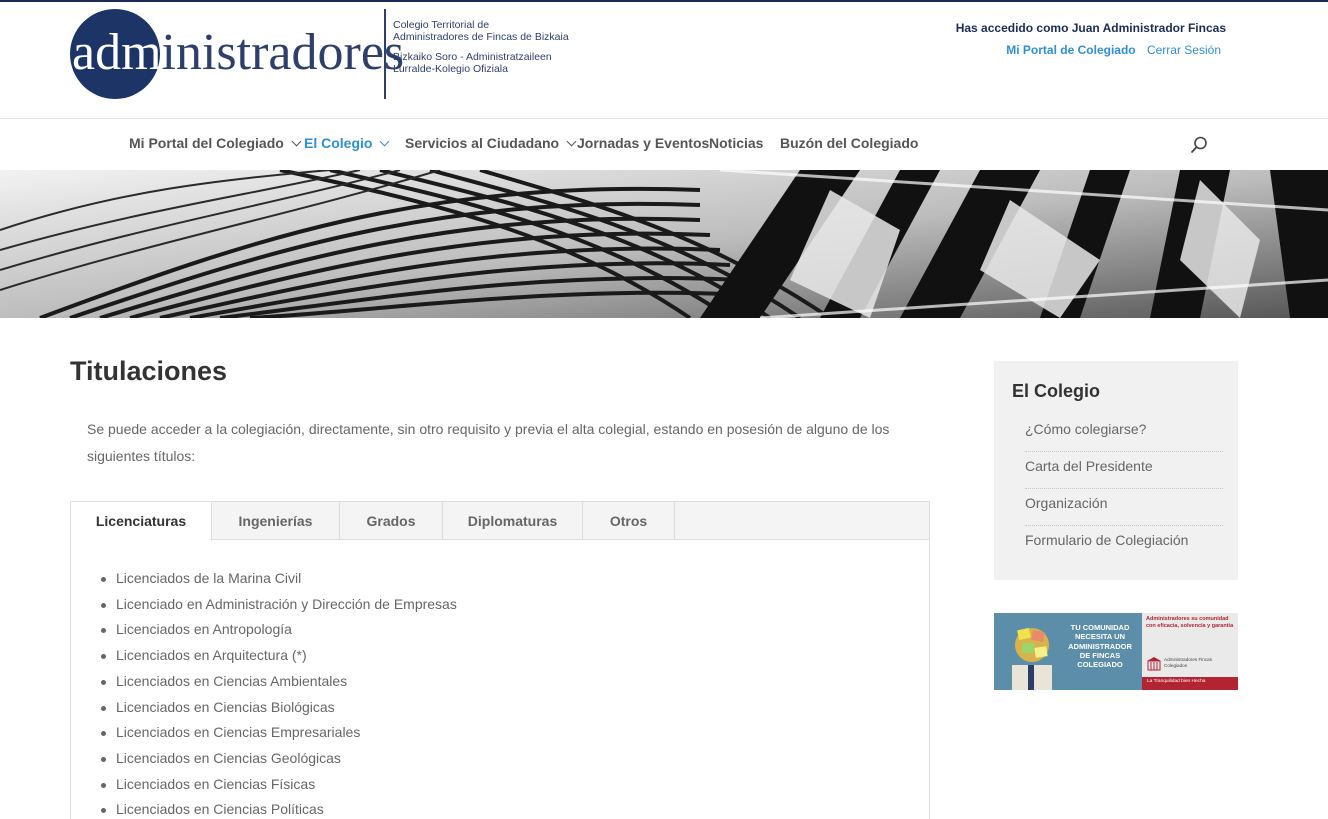 The height and width of the screenshot is (819, 1328). Describe the element at coordinates (472, 57) in the screenshot. I see `logo-line-3: Bizkaiko Soro - Administratzaileen` at that location.